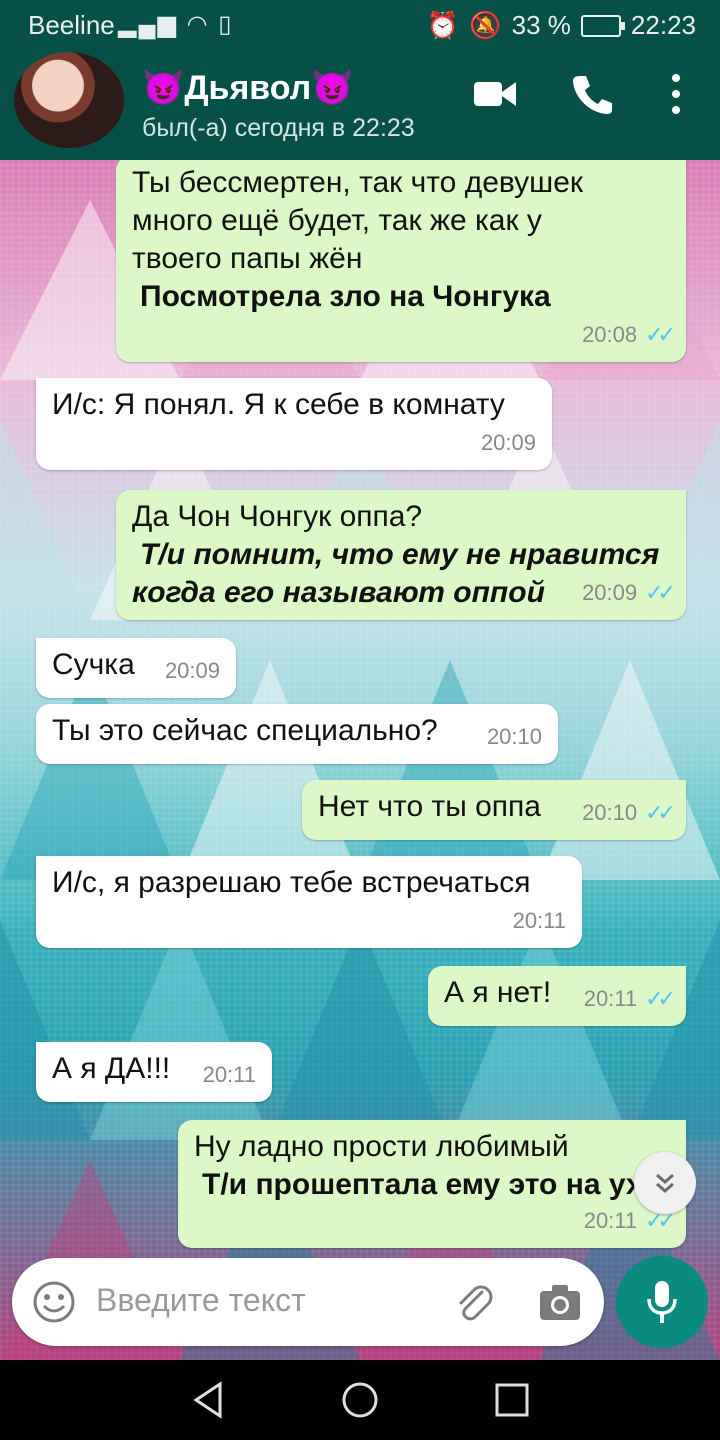 This screenshot has width=720, height=1440. What do you see at coordinates (210, 1400) in the screenshot?
I see `back-icon` at bounding box center [210, 1400].